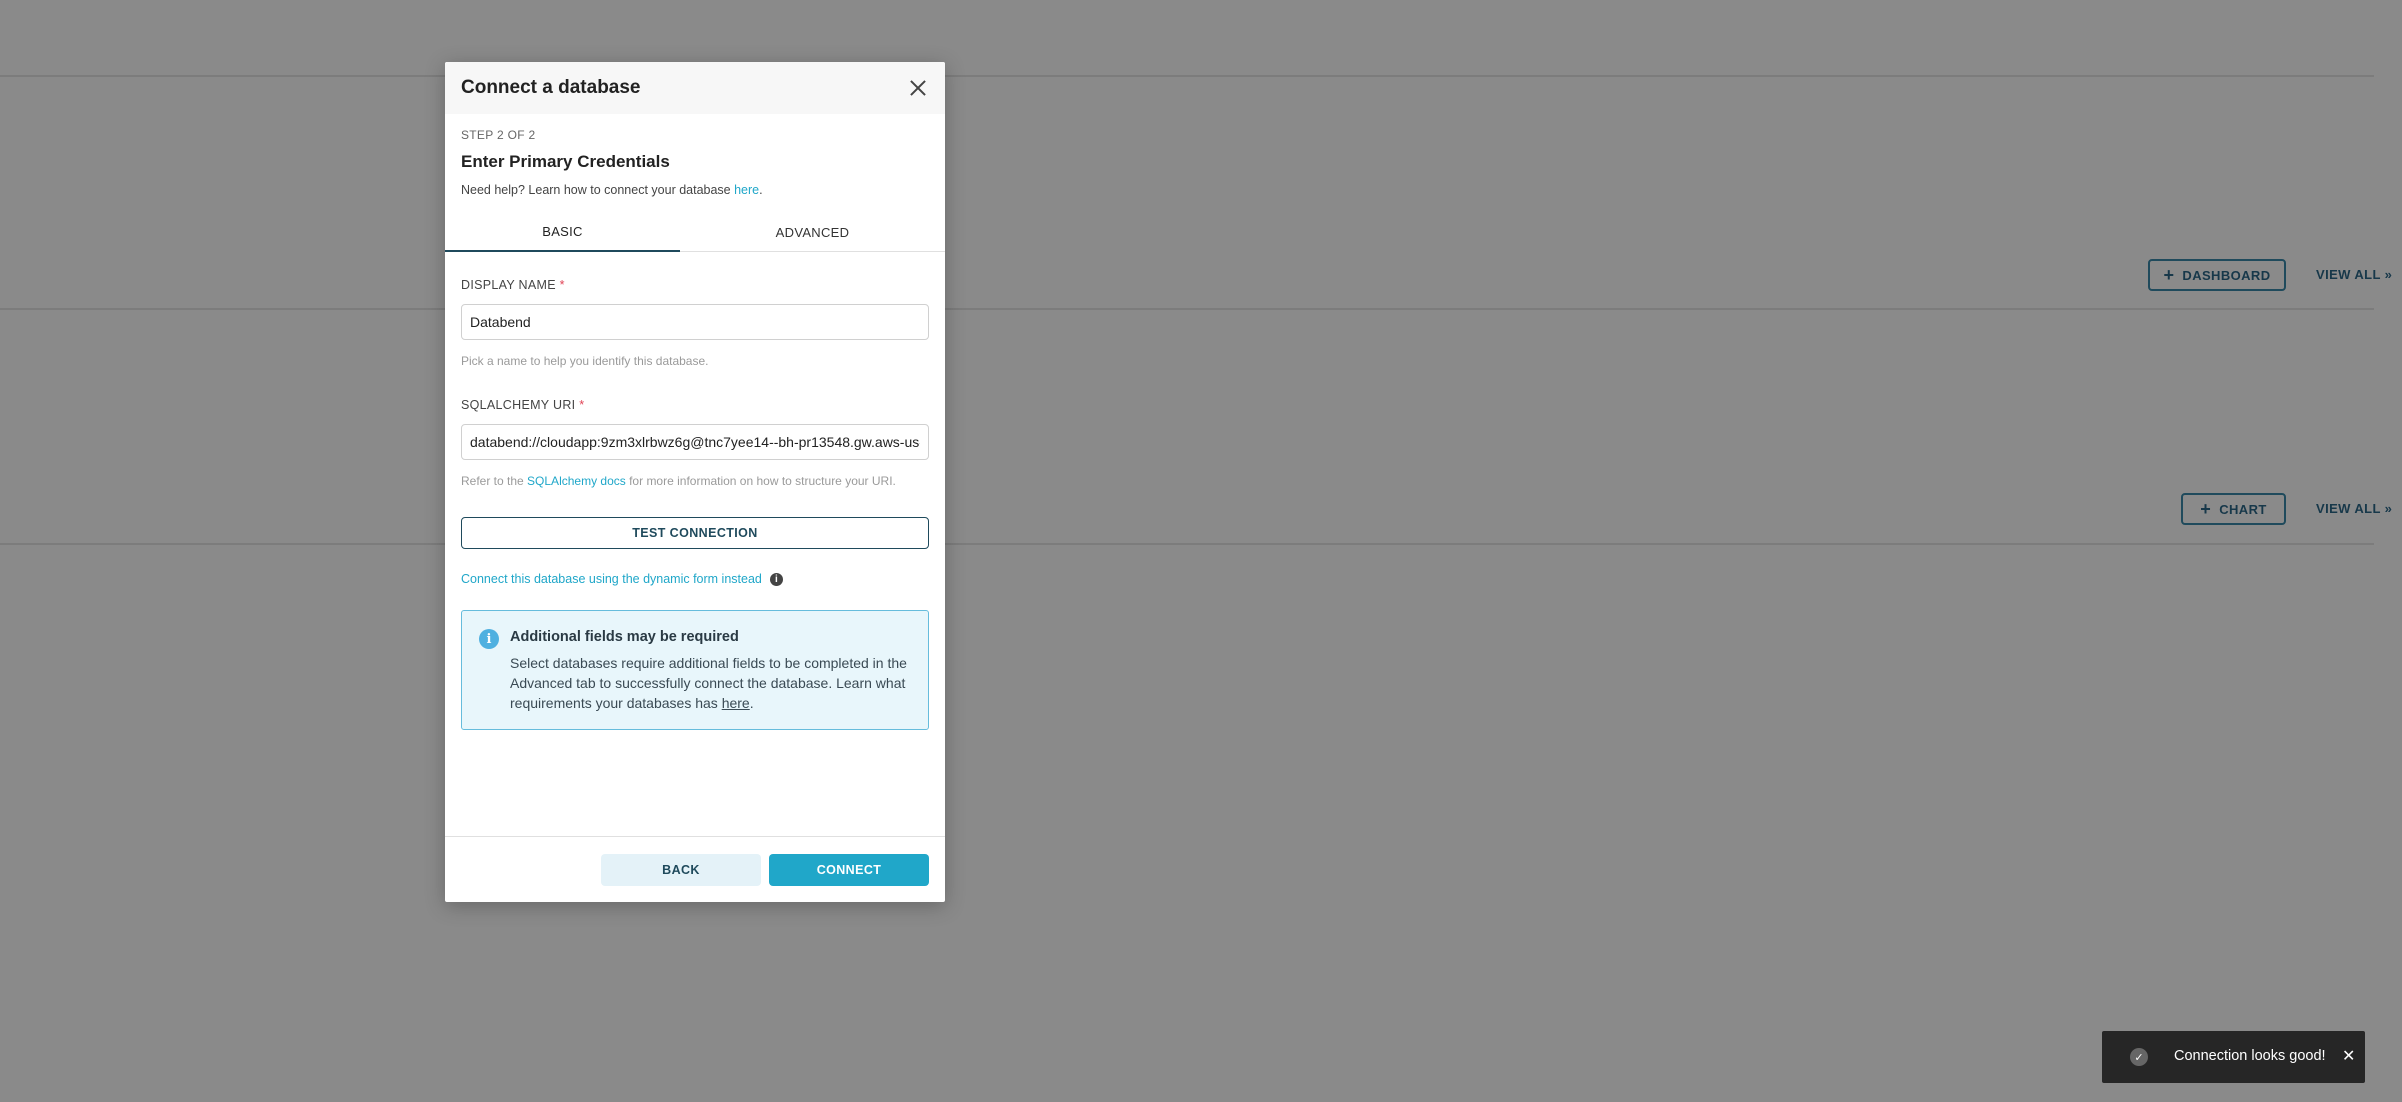  What do you see at coordinates (681, 870) in the screenshot?
I see `back-button: BACK` at bounding box center [681, 870].